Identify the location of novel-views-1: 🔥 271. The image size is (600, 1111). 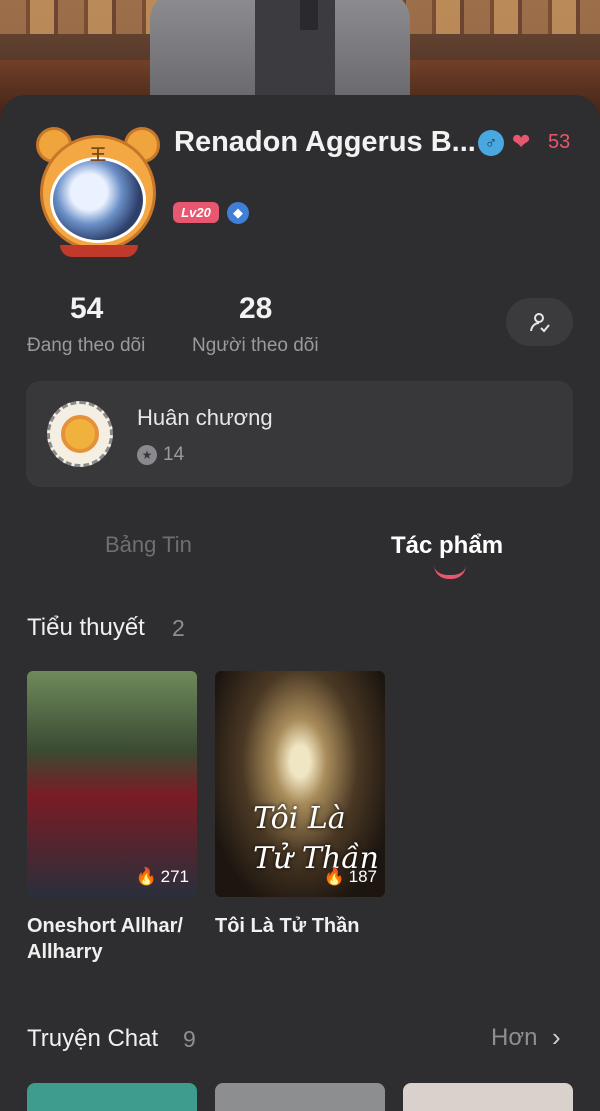
(162, 876).